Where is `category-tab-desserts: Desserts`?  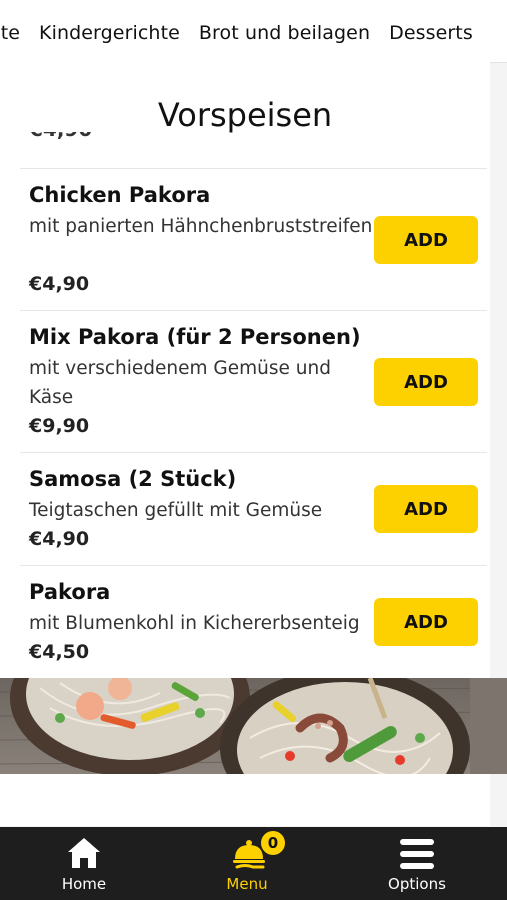 category-tab-desserts: Desserts is located at coordinates (431, 33).